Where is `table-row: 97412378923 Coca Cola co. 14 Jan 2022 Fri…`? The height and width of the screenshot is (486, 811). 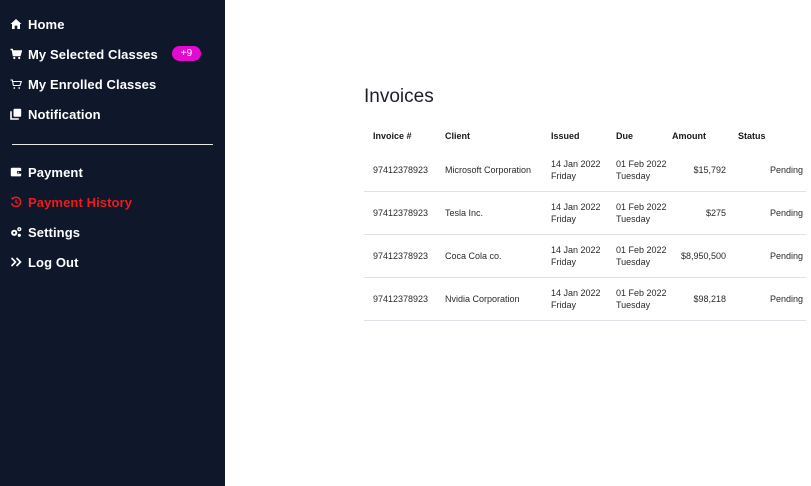
table-row: 97412378923 Coca Cola co. 14 Jan 2022 Fri… is located at coordinates (585, 256).